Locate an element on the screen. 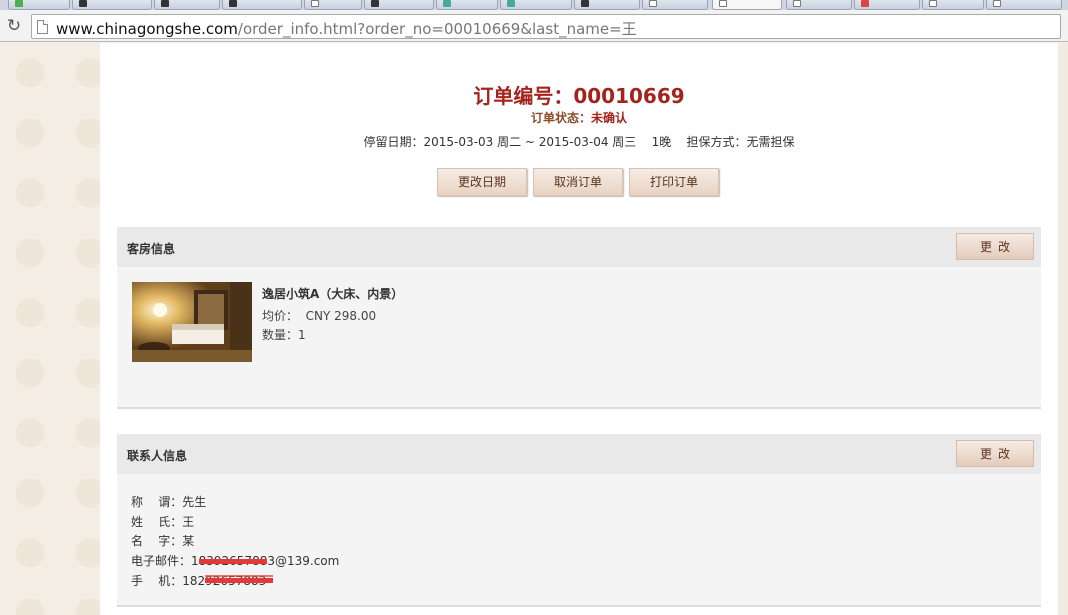 This screenshot has height=615, width=1068. room-photo is located at coordinates (192, 322).